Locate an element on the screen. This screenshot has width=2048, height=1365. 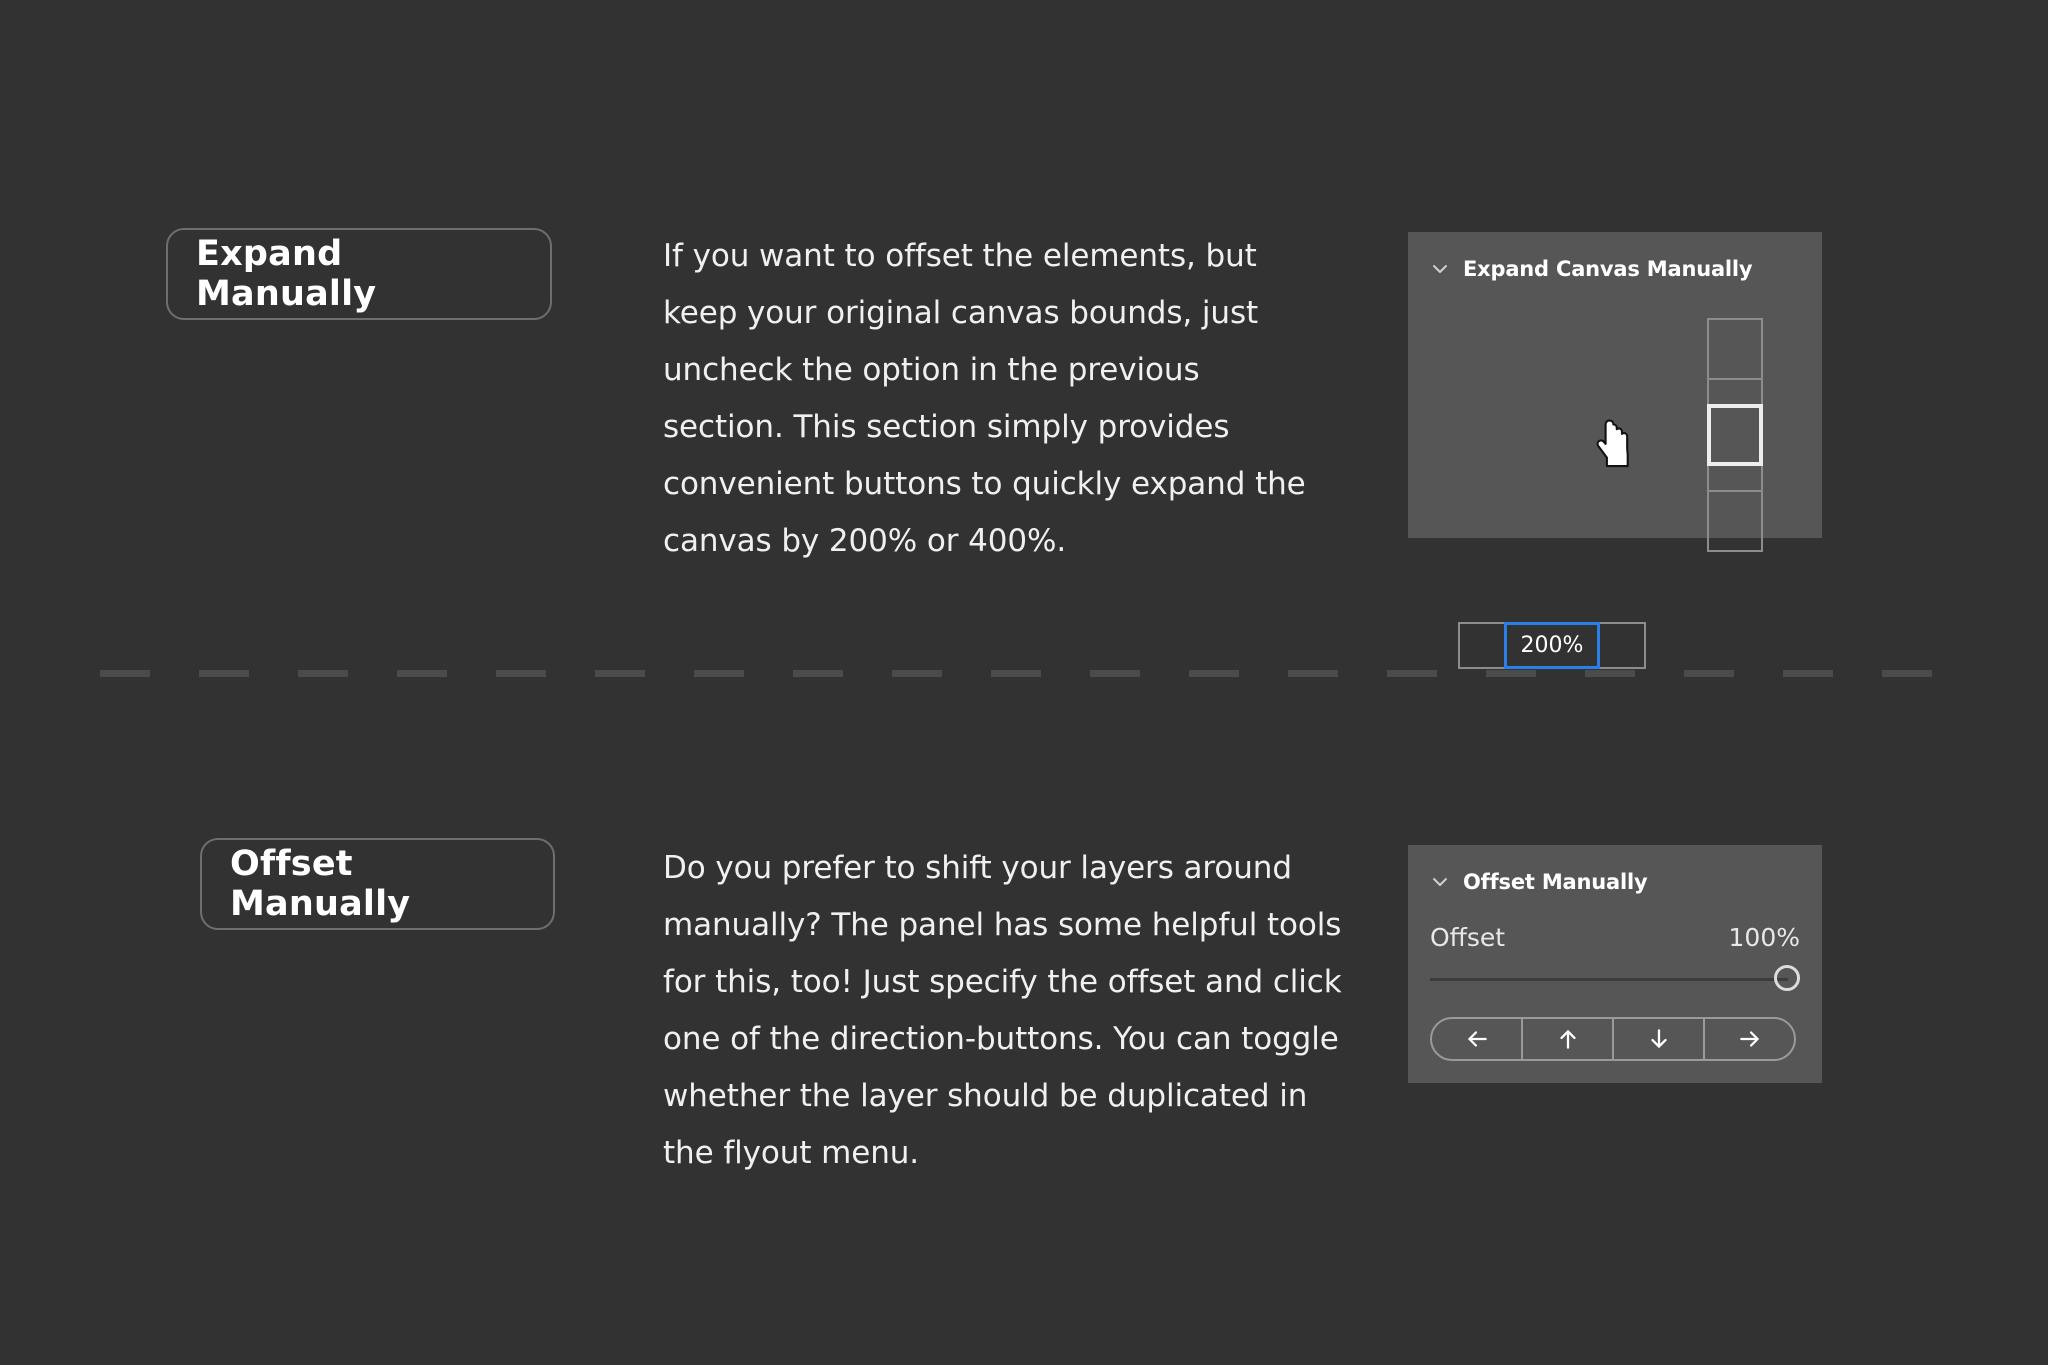
offset-slider-thumb is located at coordinates (1787, 978).